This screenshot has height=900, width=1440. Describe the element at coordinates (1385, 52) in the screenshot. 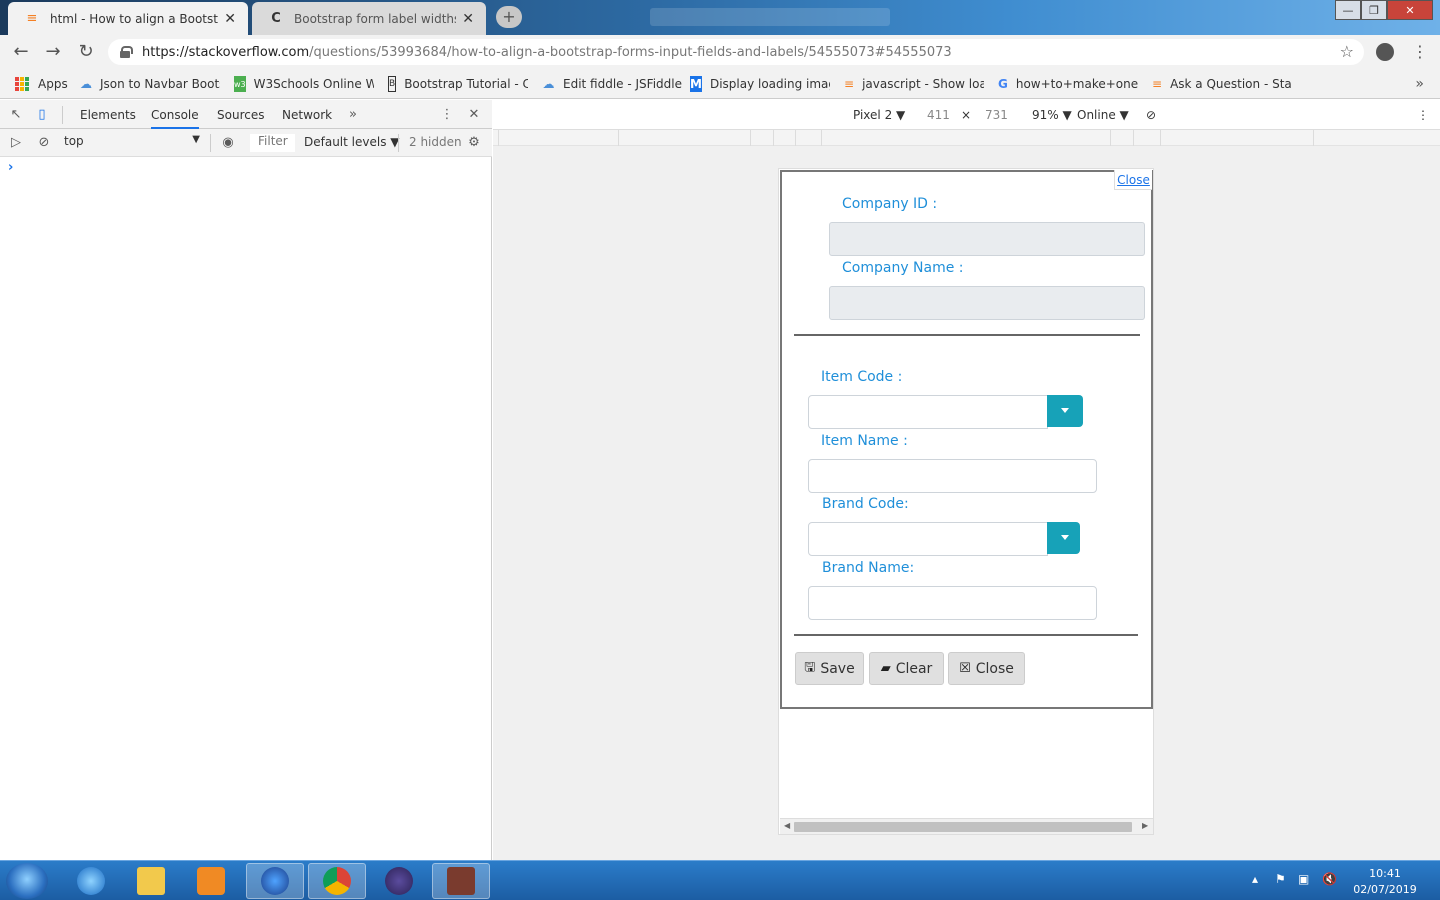

I see `profile-avatar-icon` at that location.